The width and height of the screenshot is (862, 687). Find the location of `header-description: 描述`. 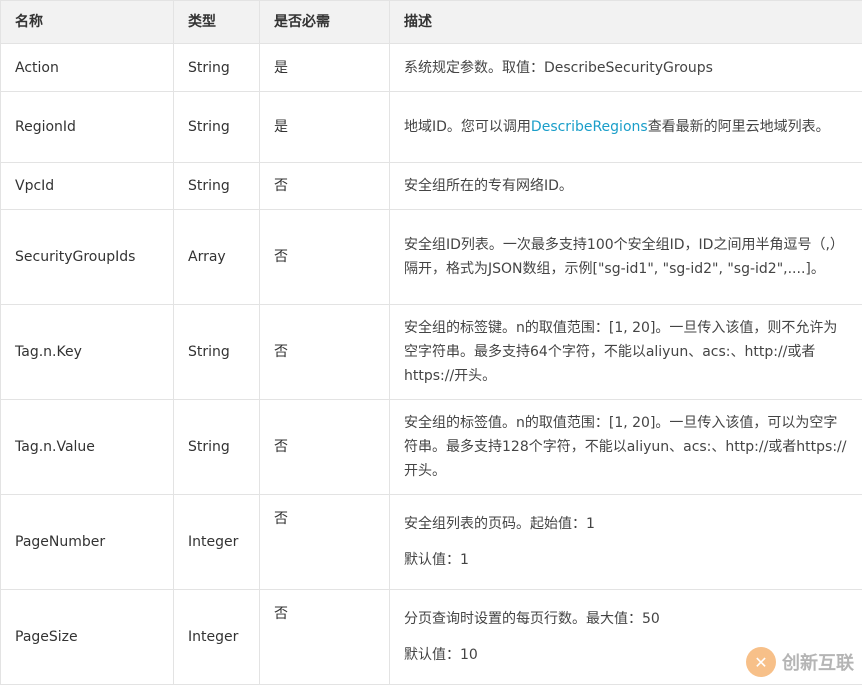

header-description: 描述 is located at coordinates (625, 22).